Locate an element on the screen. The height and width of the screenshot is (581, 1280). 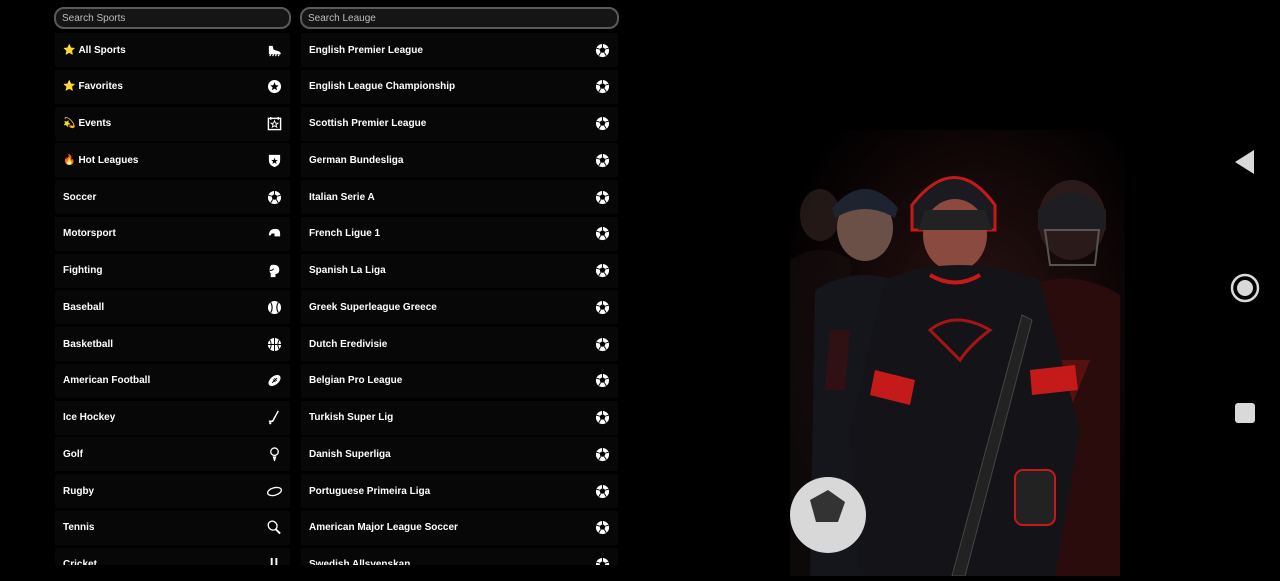
league-item-scottish-premier-league-text: Scottish Premier League is located at coordinates (367, 123).